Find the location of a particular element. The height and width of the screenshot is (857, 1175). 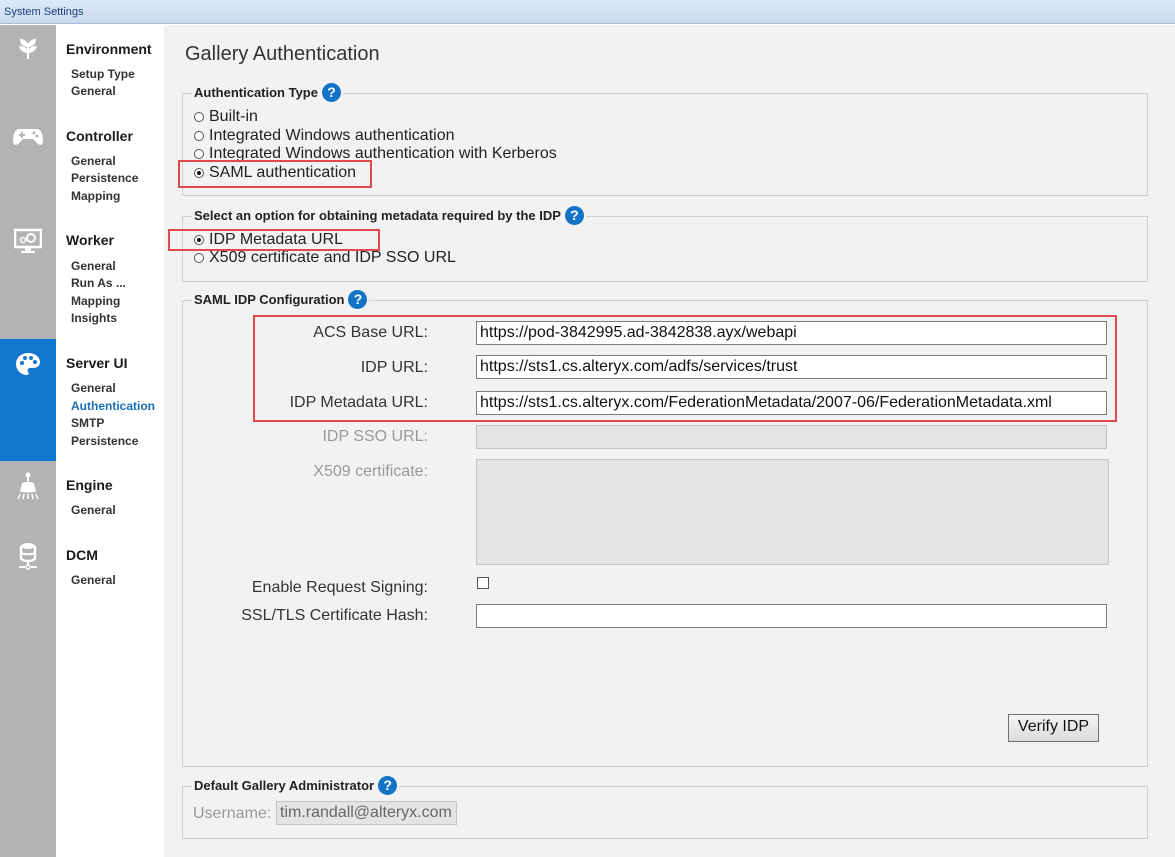

radio-x509-sso: X509 certificate and IDP SSO URL is located at coordinates (325, 258).